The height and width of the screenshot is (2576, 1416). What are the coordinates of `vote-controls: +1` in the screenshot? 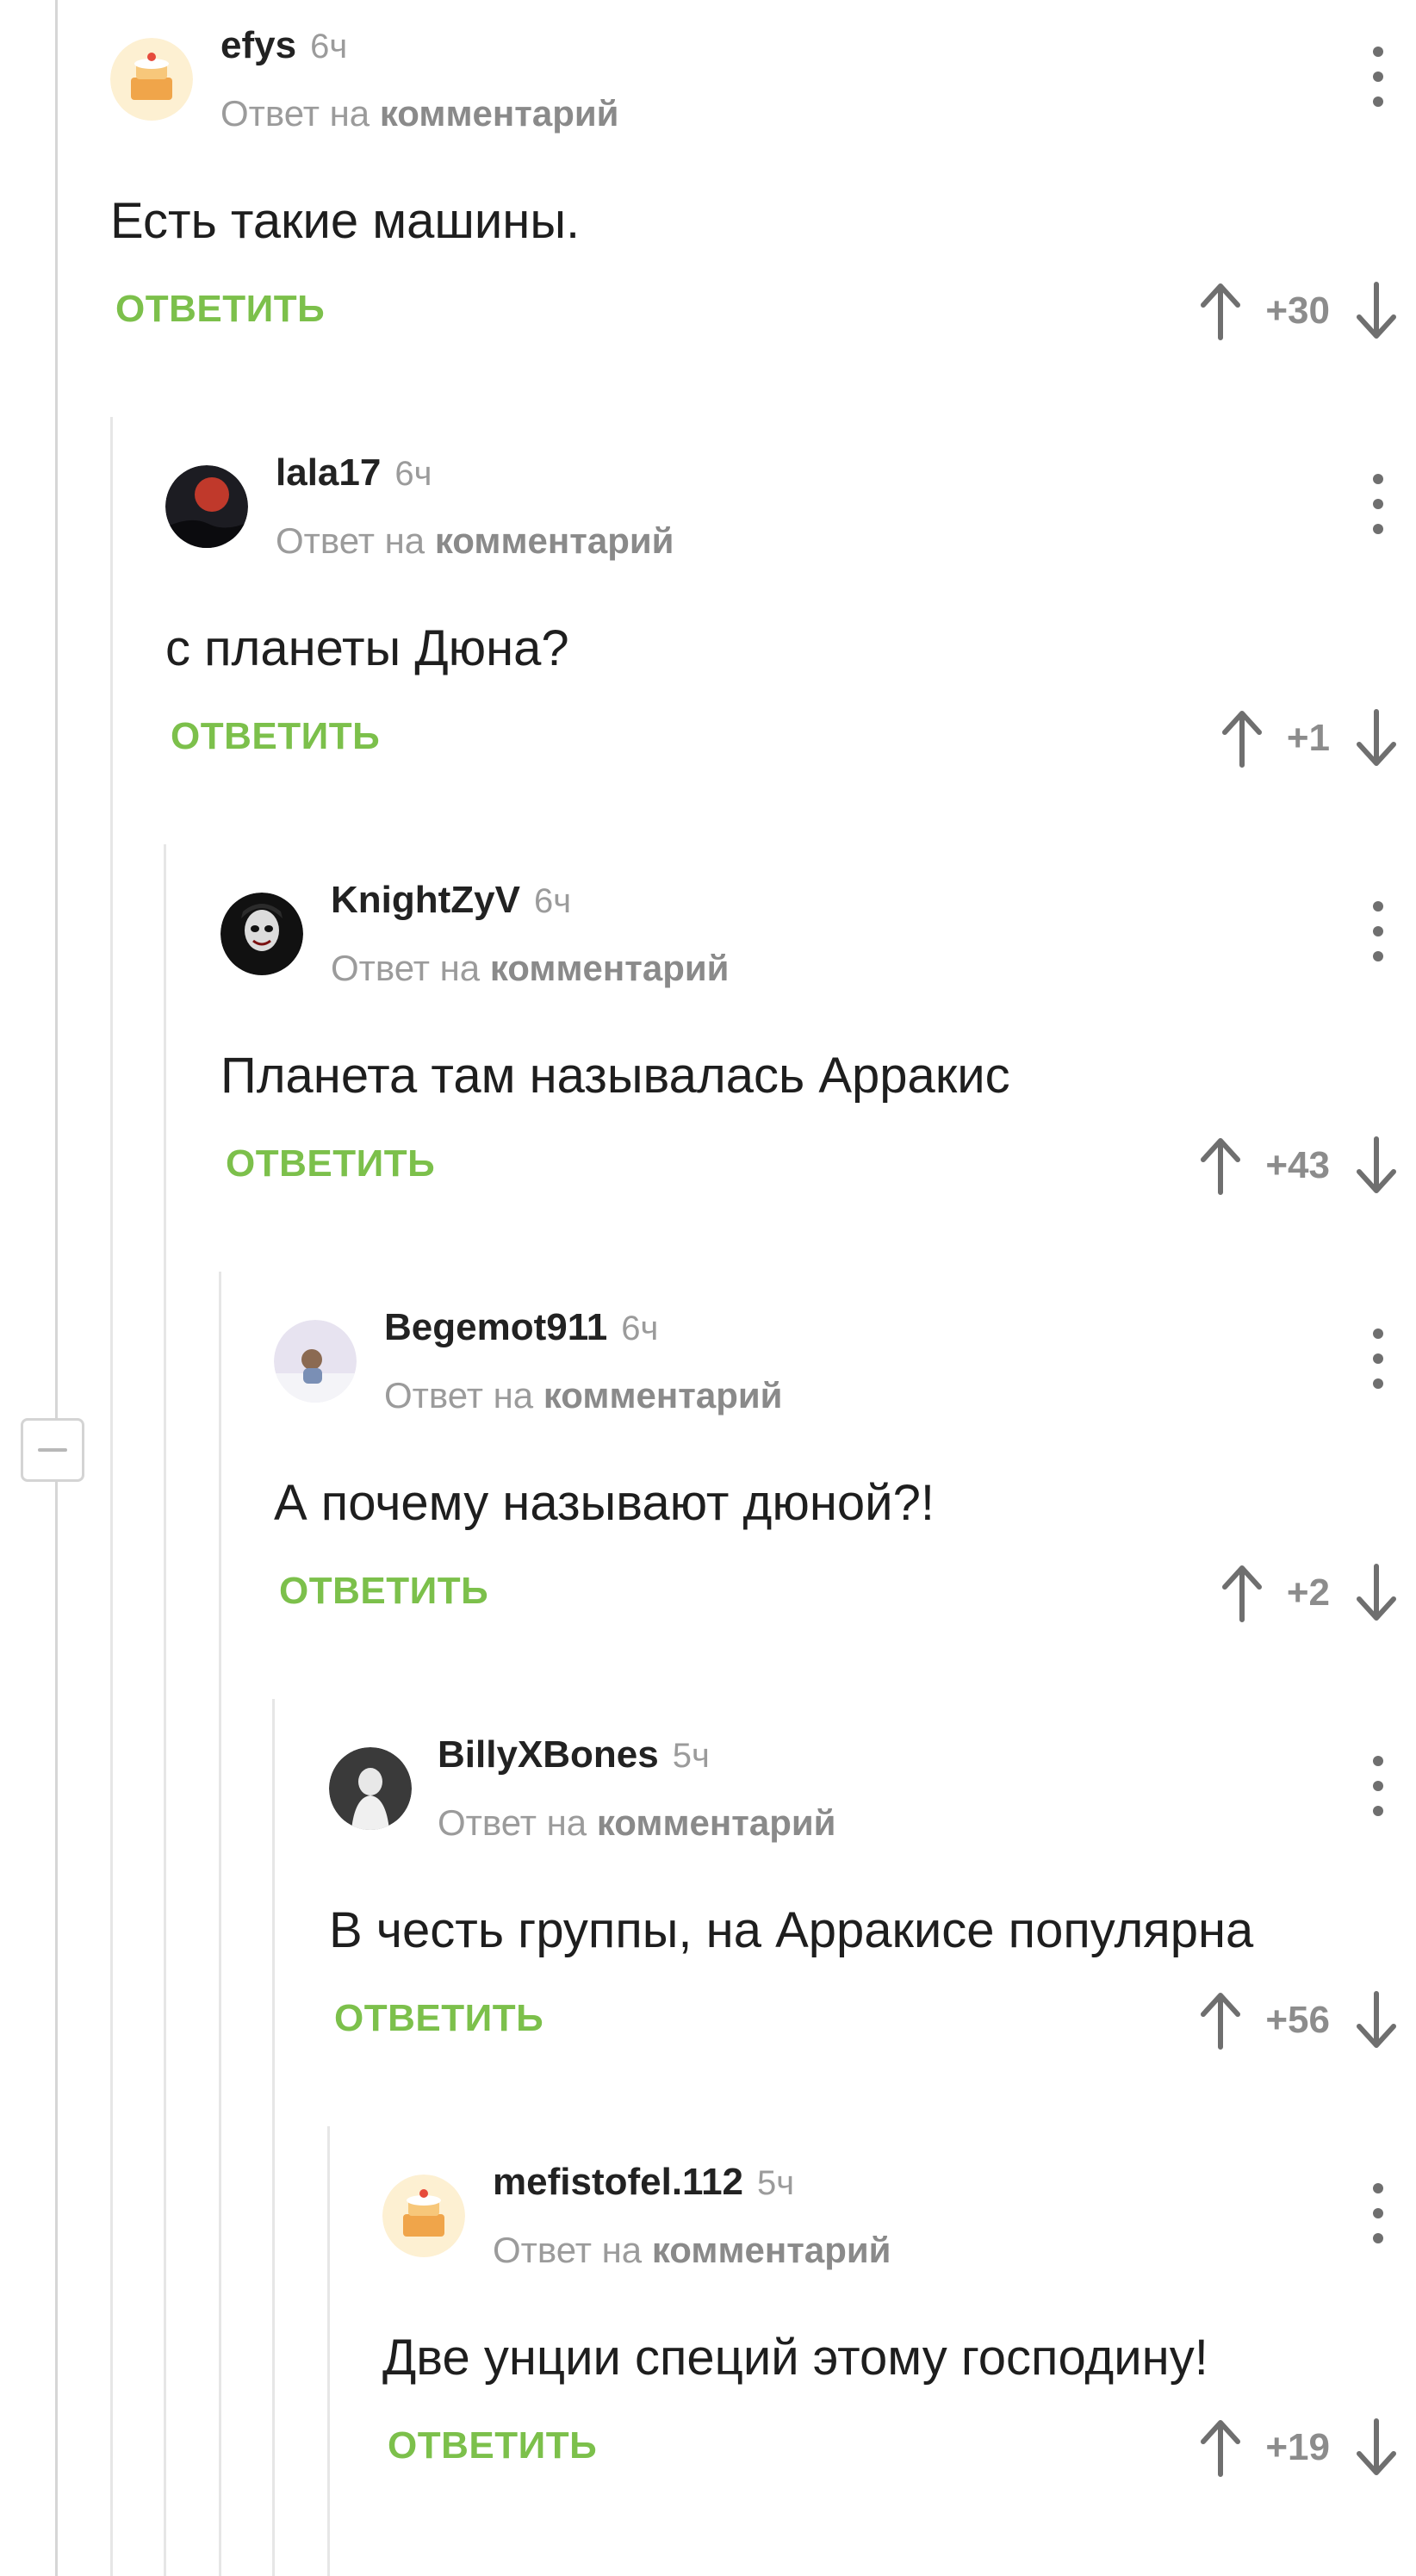 It's located at (1309, 738).